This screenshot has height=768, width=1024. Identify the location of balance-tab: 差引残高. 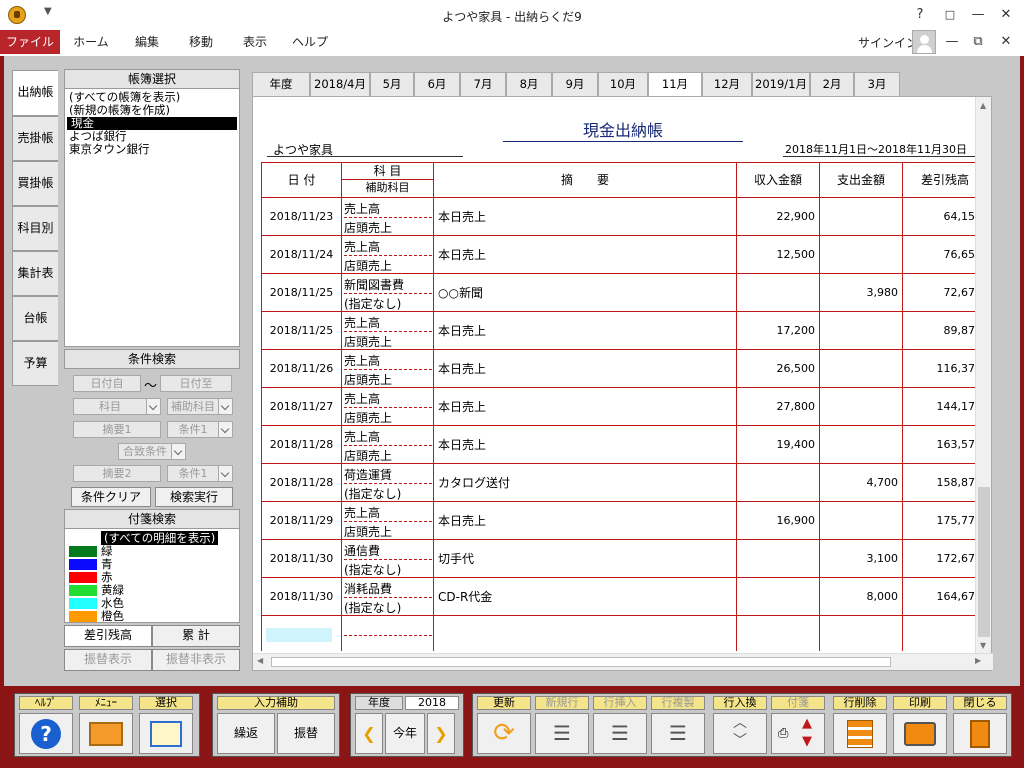
(108, 636).